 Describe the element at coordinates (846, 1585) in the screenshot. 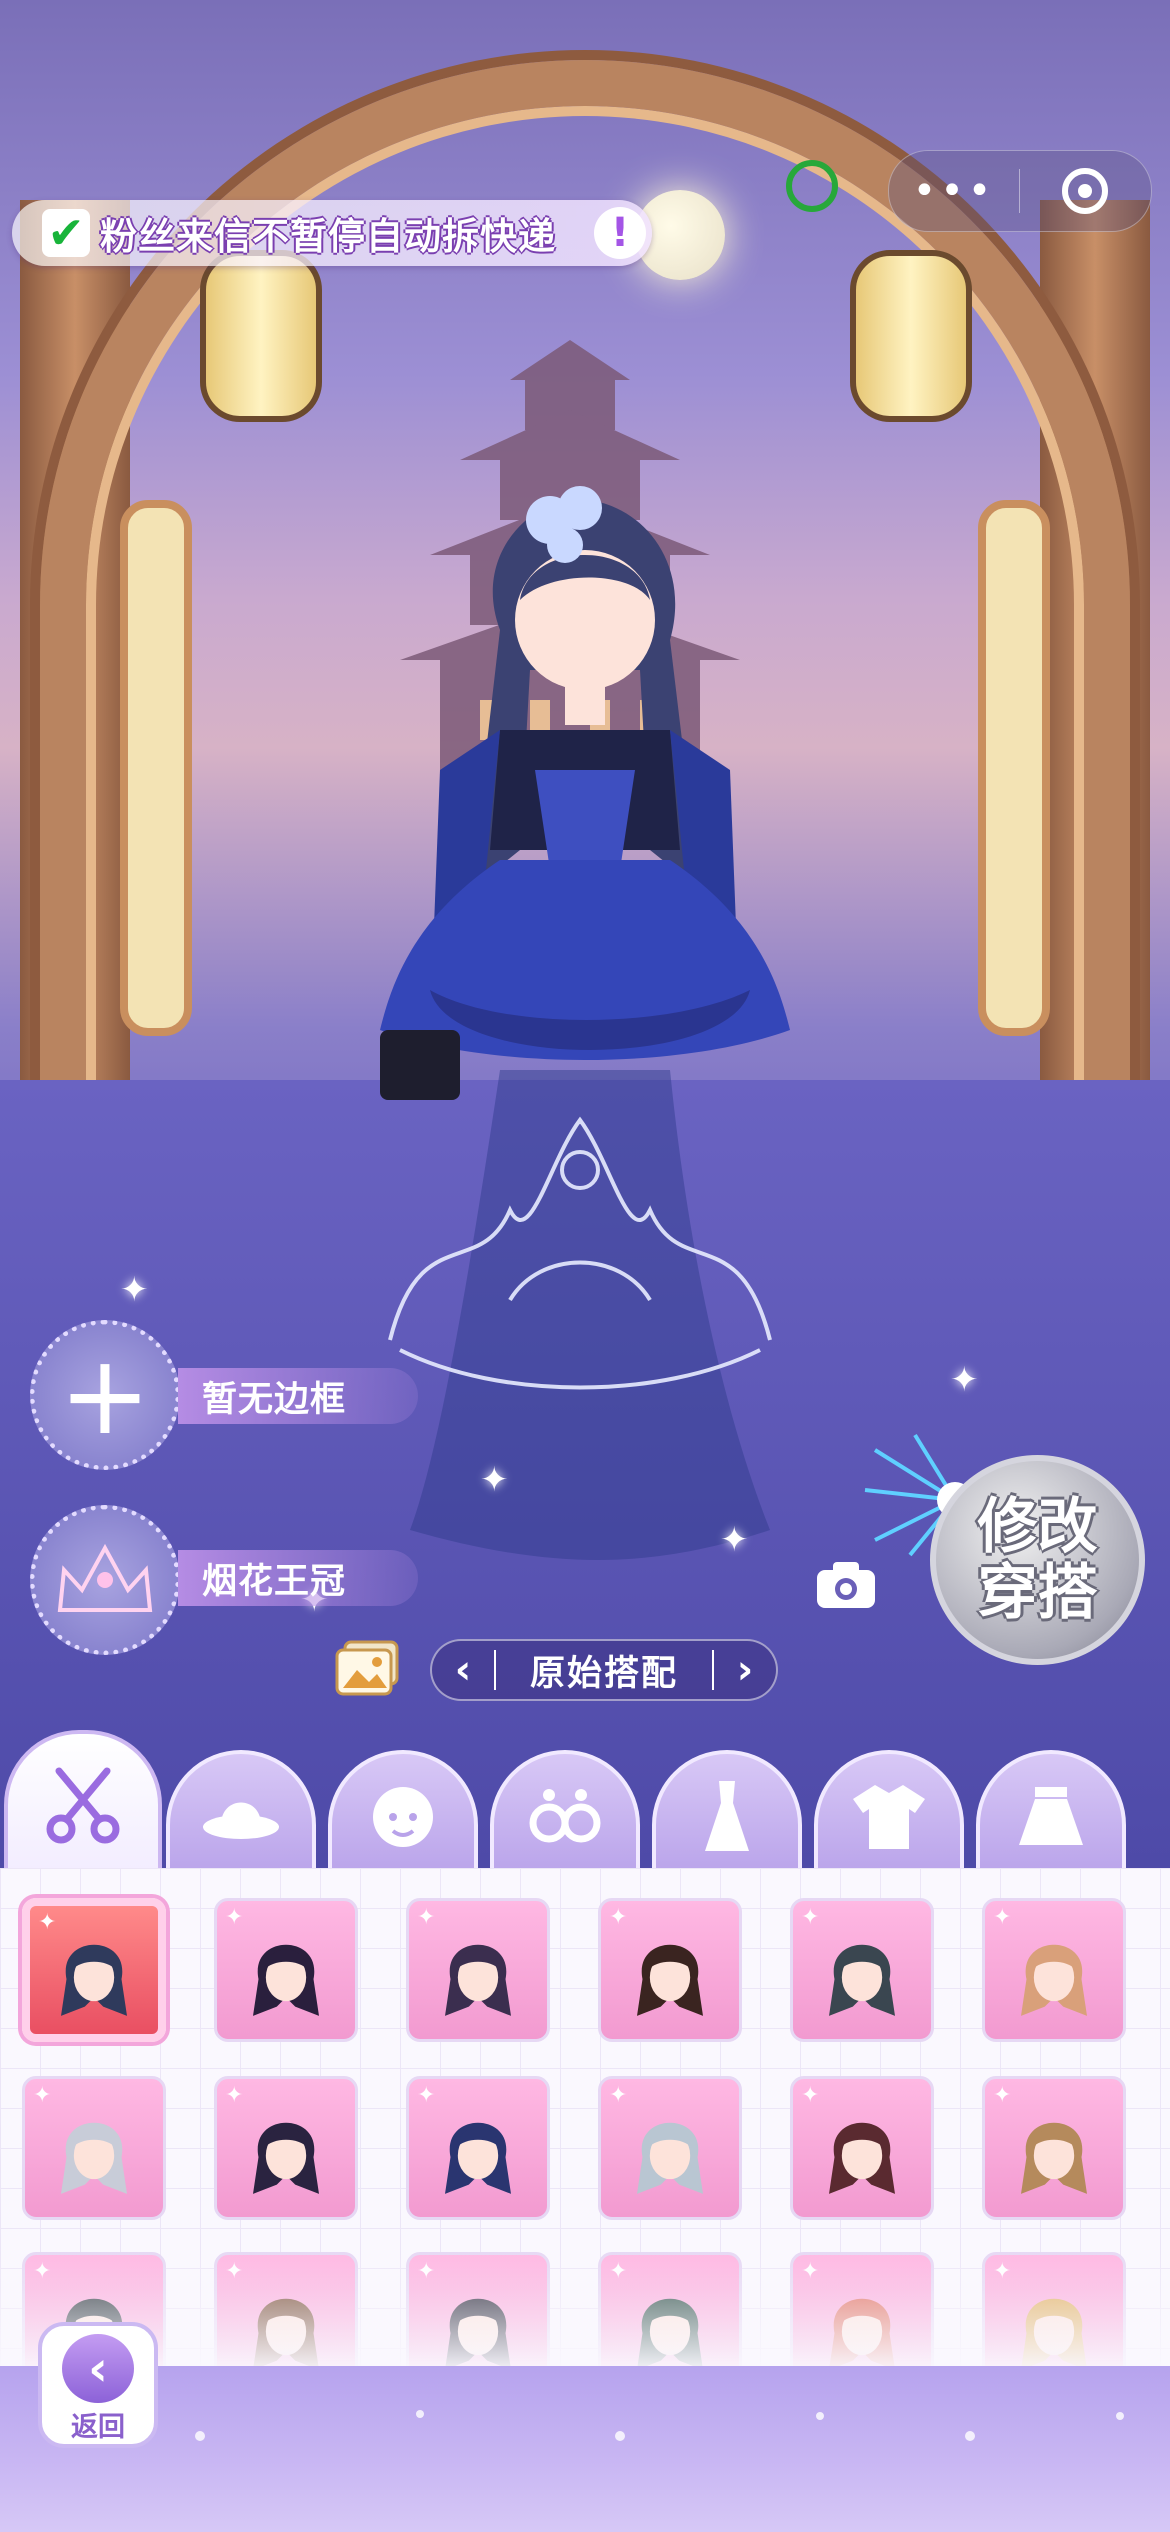

I see `camera-icon` at that location.